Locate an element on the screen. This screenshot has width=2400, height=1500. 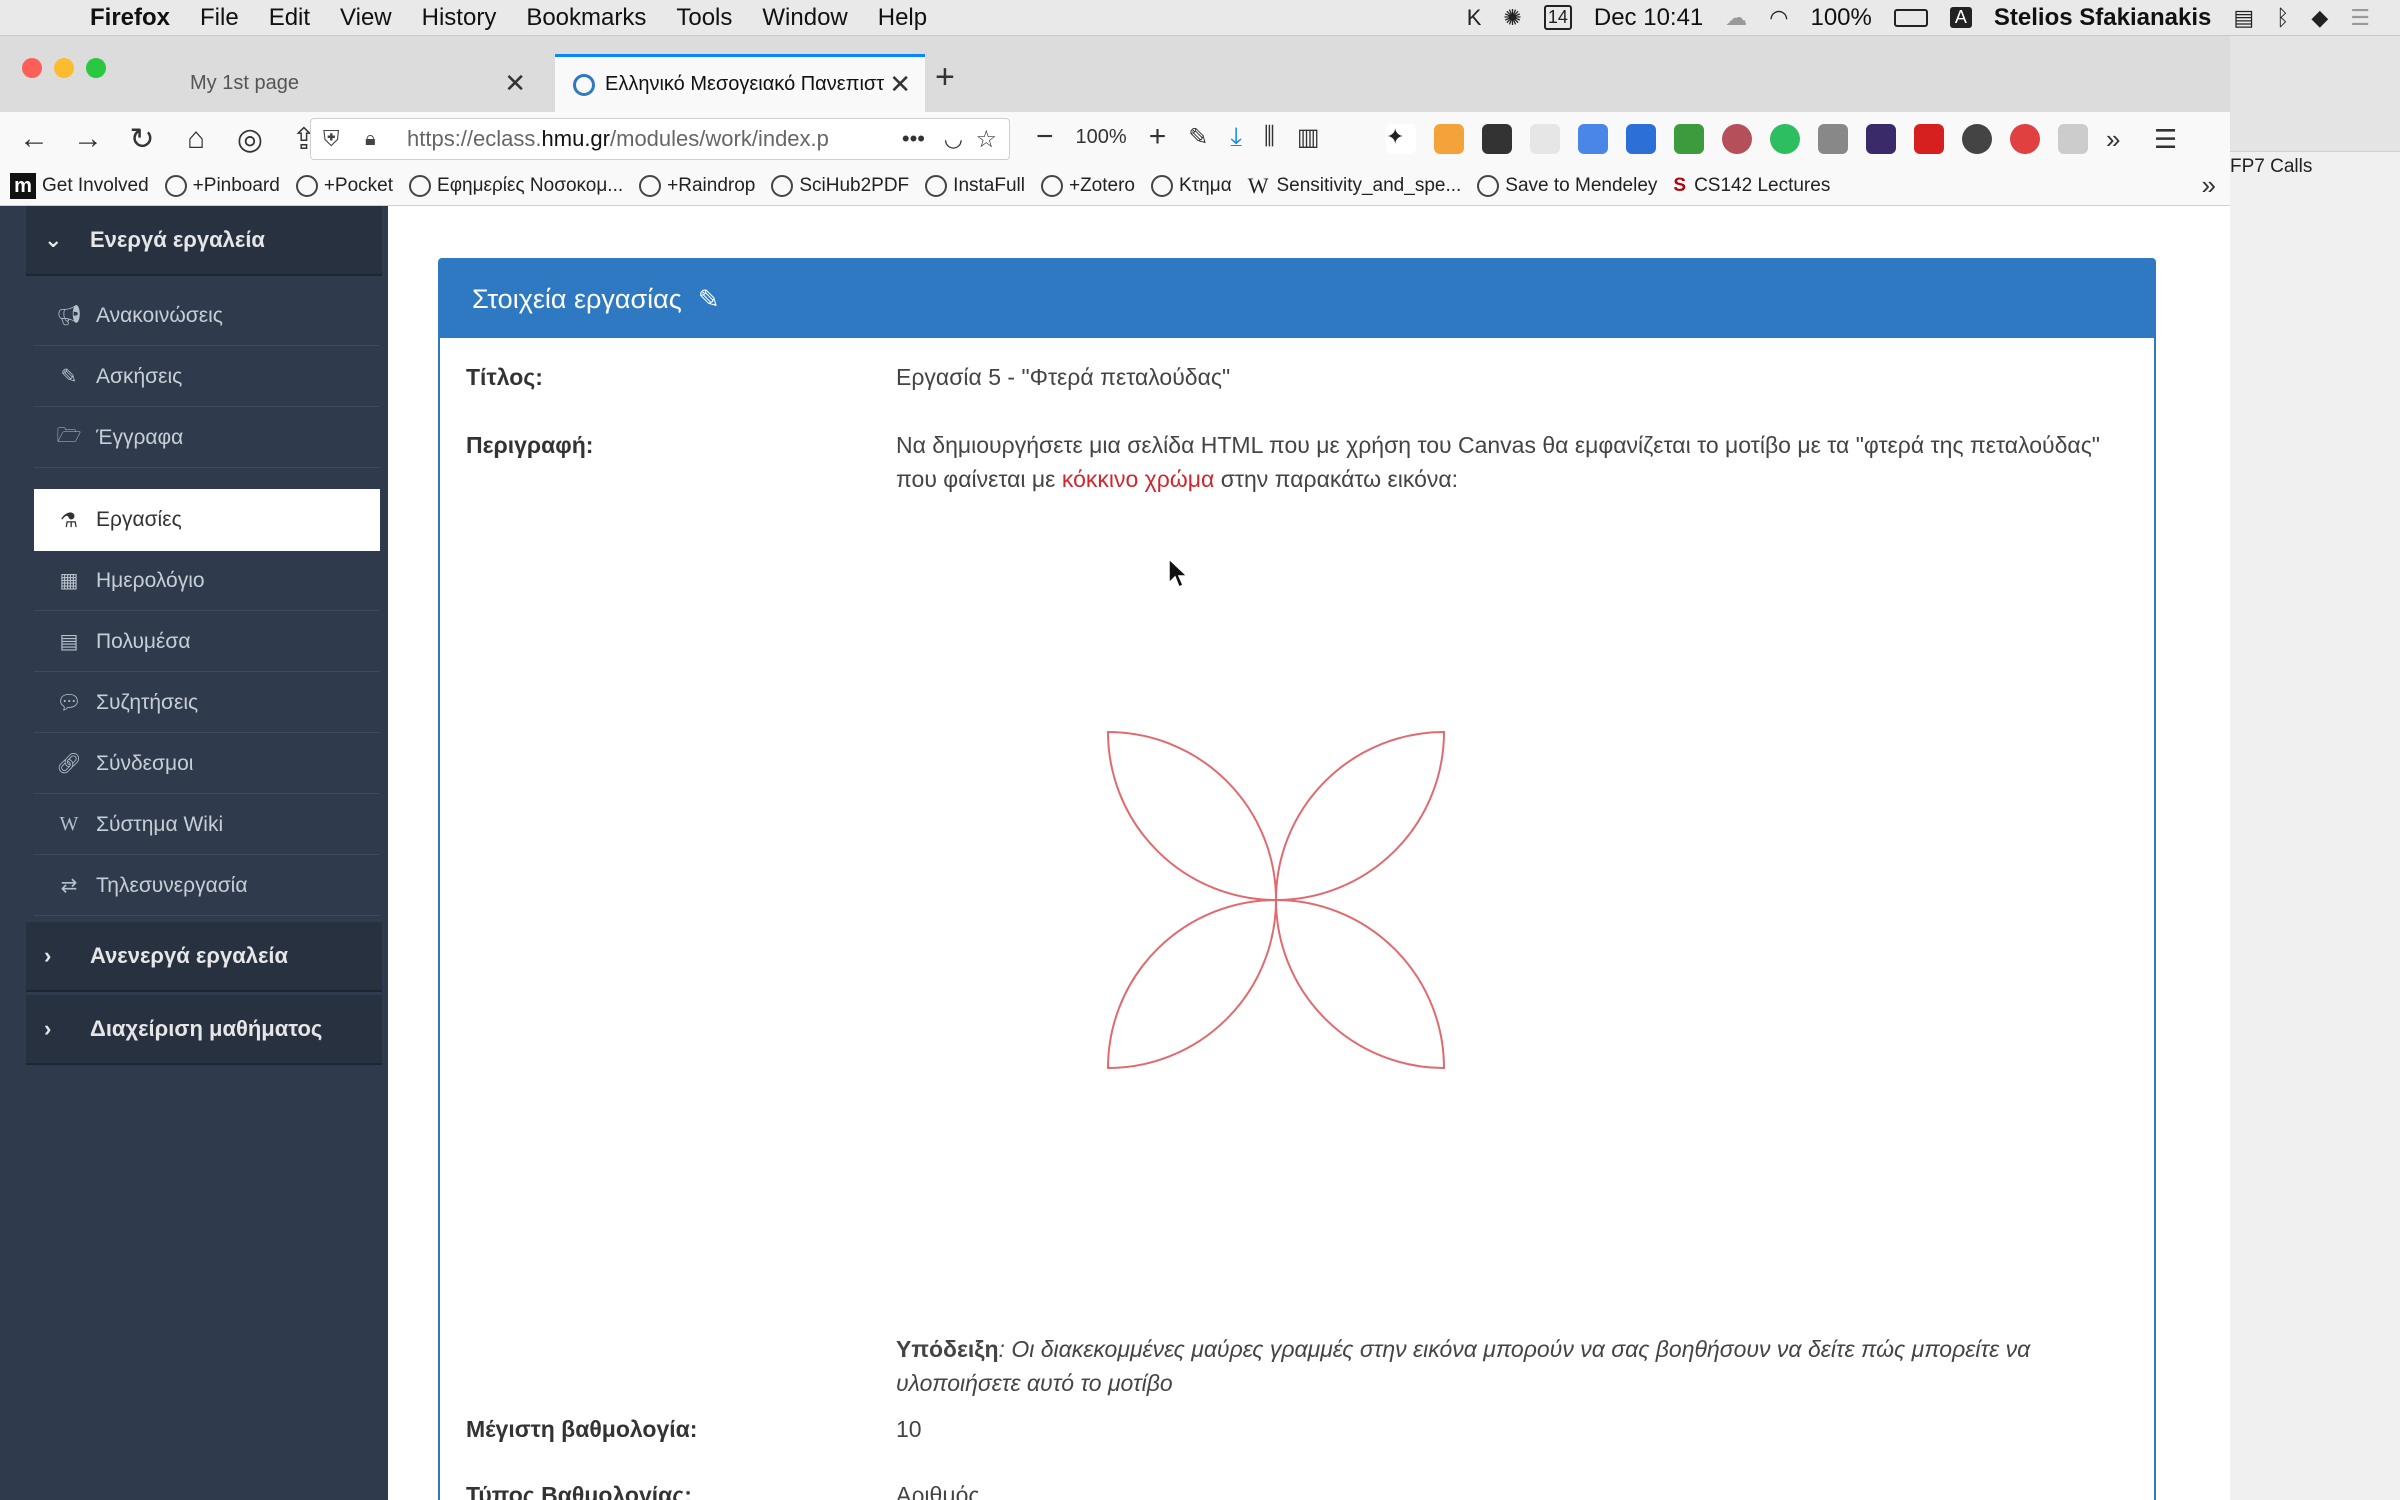
sidebar-item-discussions: 💬︎ Συζητήσεις is located at coordinates (207, 703).